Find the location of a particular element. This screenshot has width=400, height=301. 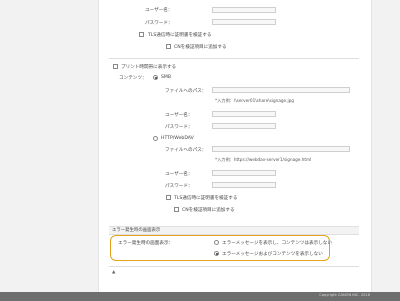

back-to-top-icon: ▲ is located at coordinates (113, 272).